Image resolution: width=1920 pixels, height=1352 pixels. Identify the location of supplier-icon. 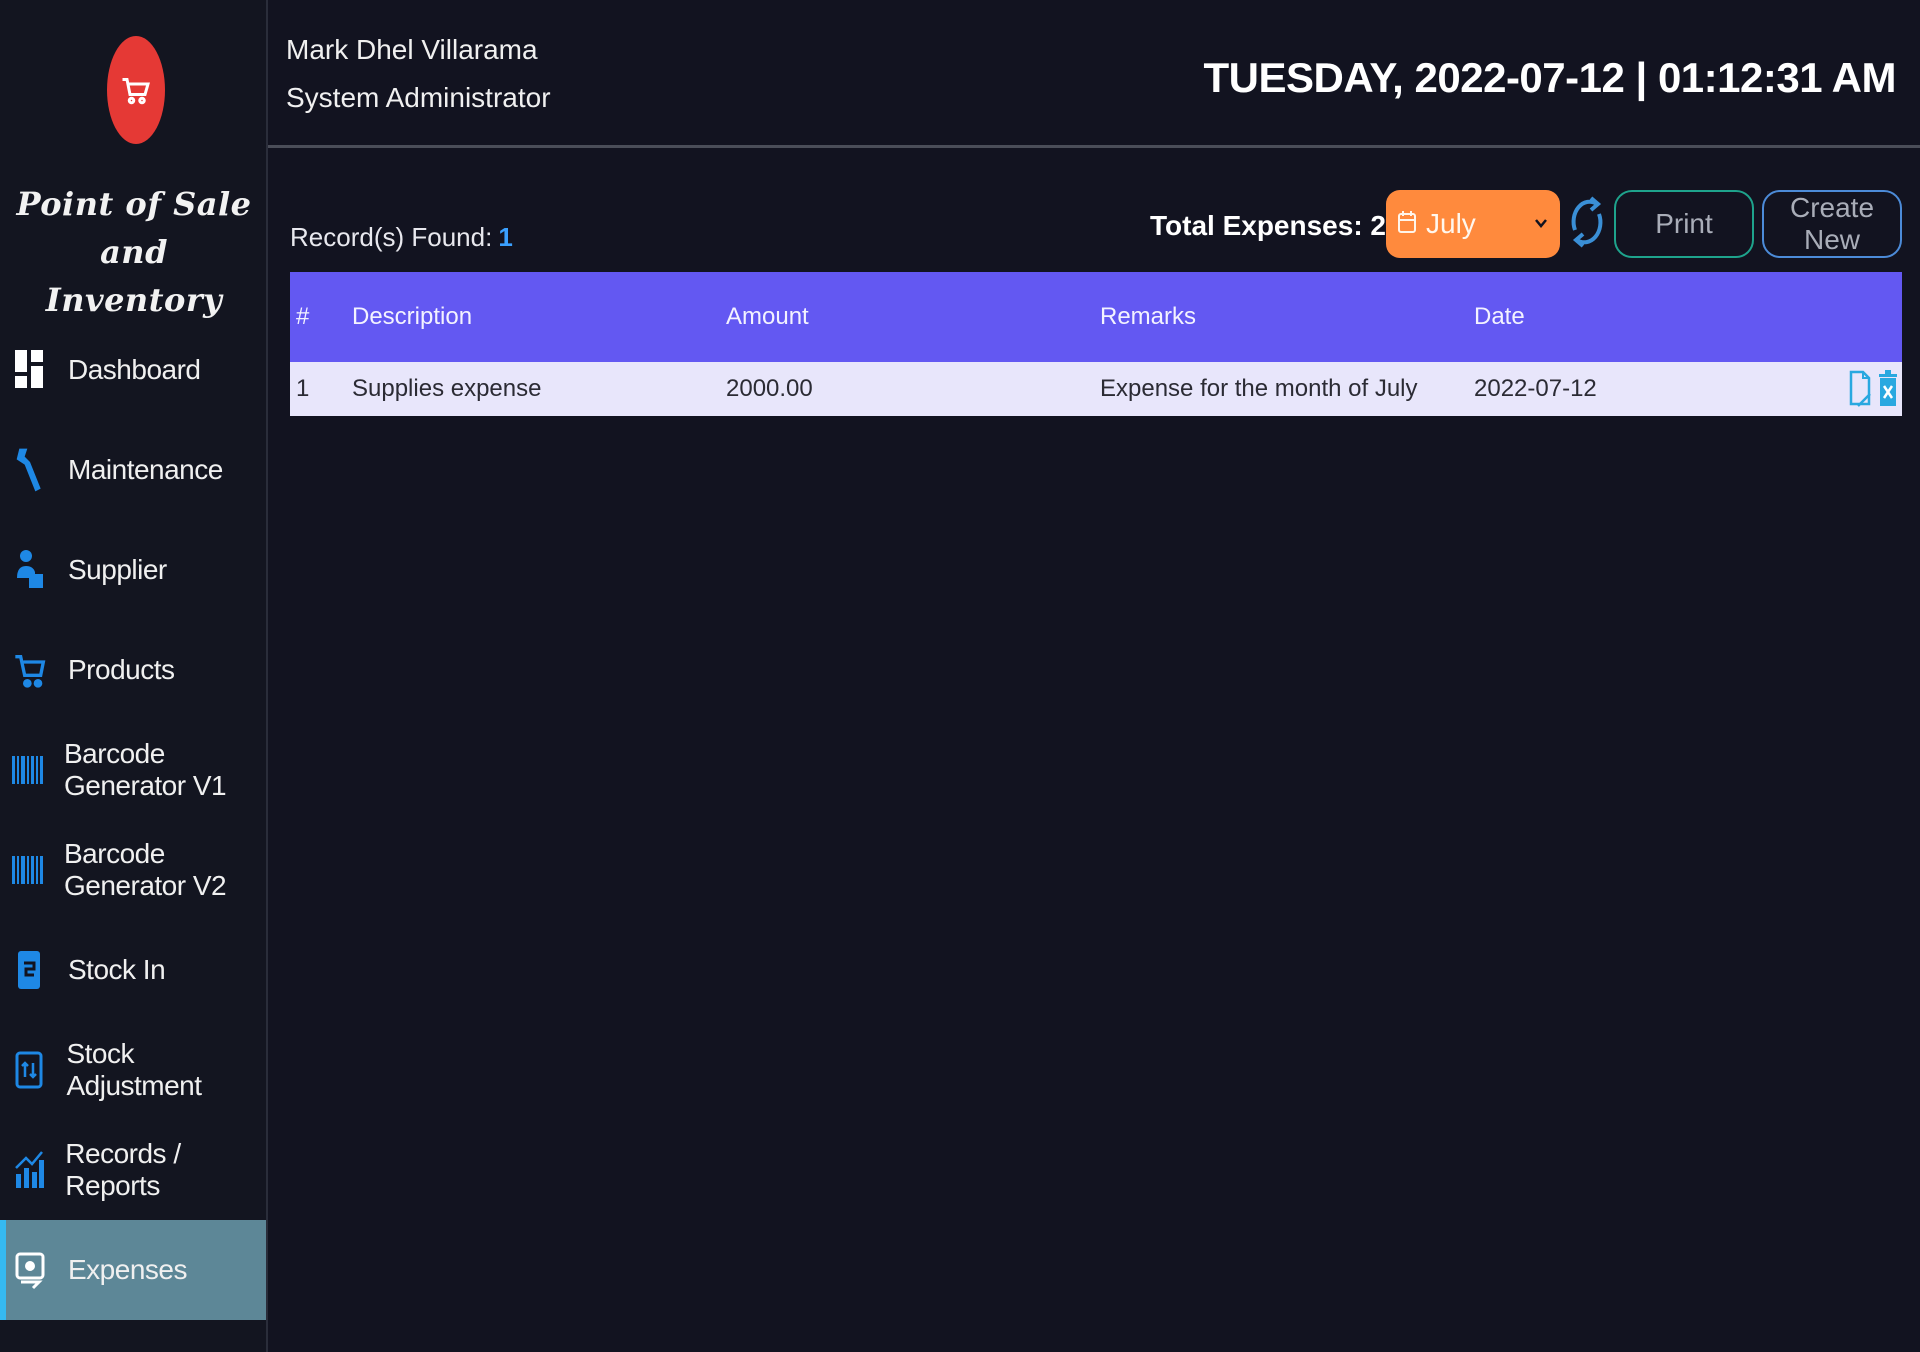
(30, 570).